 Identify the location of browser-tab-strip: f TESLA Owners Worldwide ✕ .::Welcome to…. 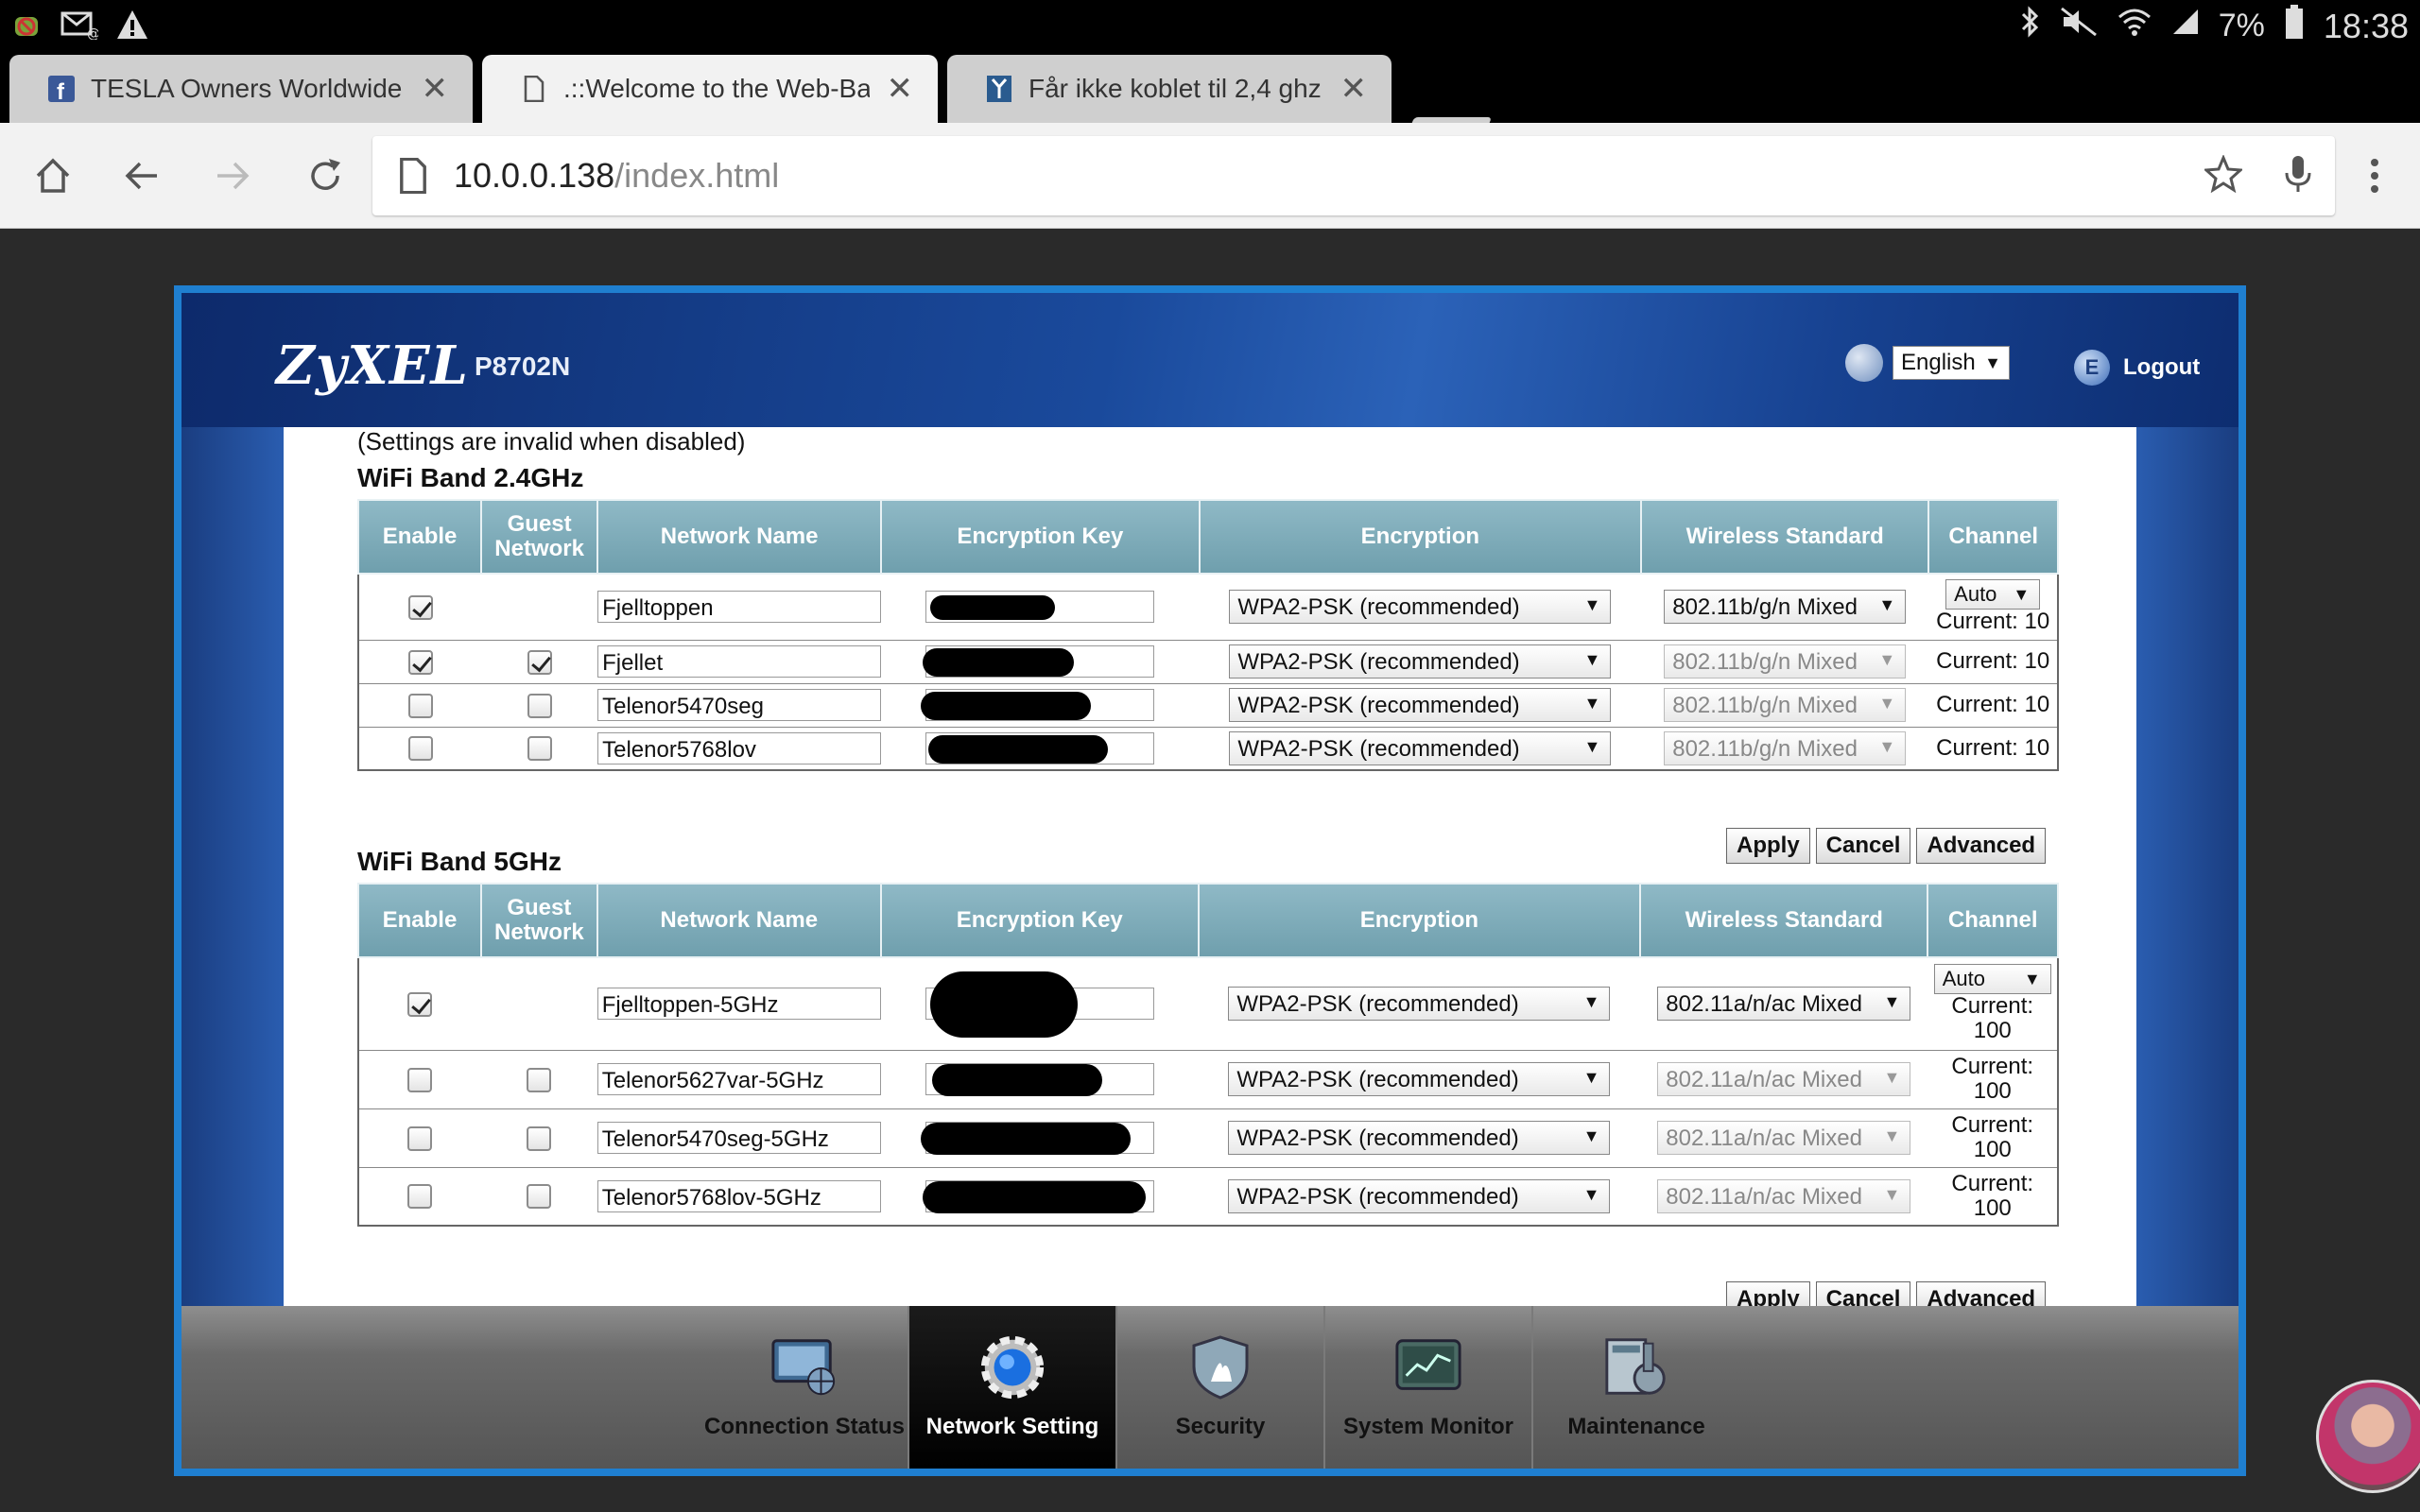
(1210, 102).